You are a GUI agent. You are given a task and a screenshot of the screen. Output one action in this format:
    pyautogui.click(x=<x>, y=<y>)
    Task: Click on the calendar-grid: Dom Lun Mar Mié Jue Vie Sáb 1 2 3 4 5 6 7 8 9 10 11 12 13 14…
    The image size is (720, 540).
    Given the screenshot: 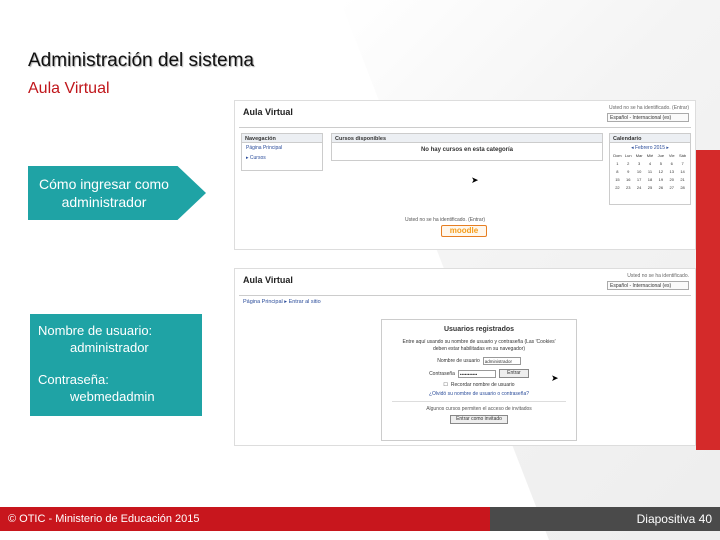 What is the action you would take?
    pyautogui.click(x=650, y=171)
    